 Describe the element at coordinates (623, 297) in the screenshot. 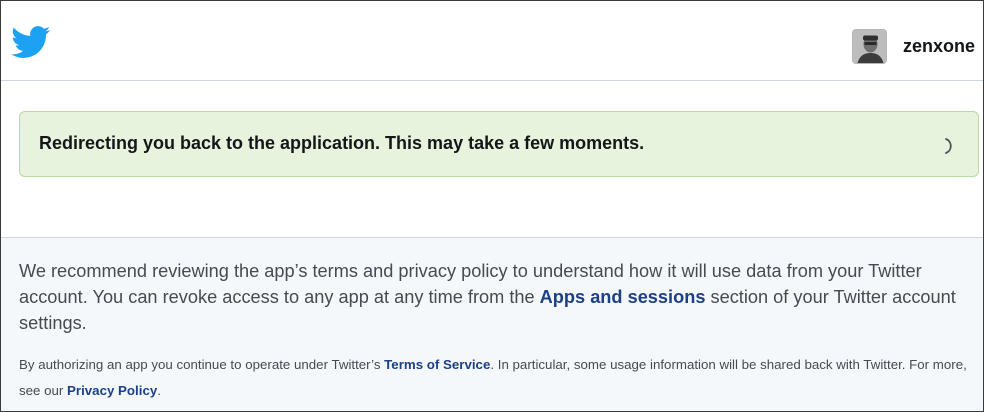

I see `apps-and-sessions-link: Apps and sessions` at that location.